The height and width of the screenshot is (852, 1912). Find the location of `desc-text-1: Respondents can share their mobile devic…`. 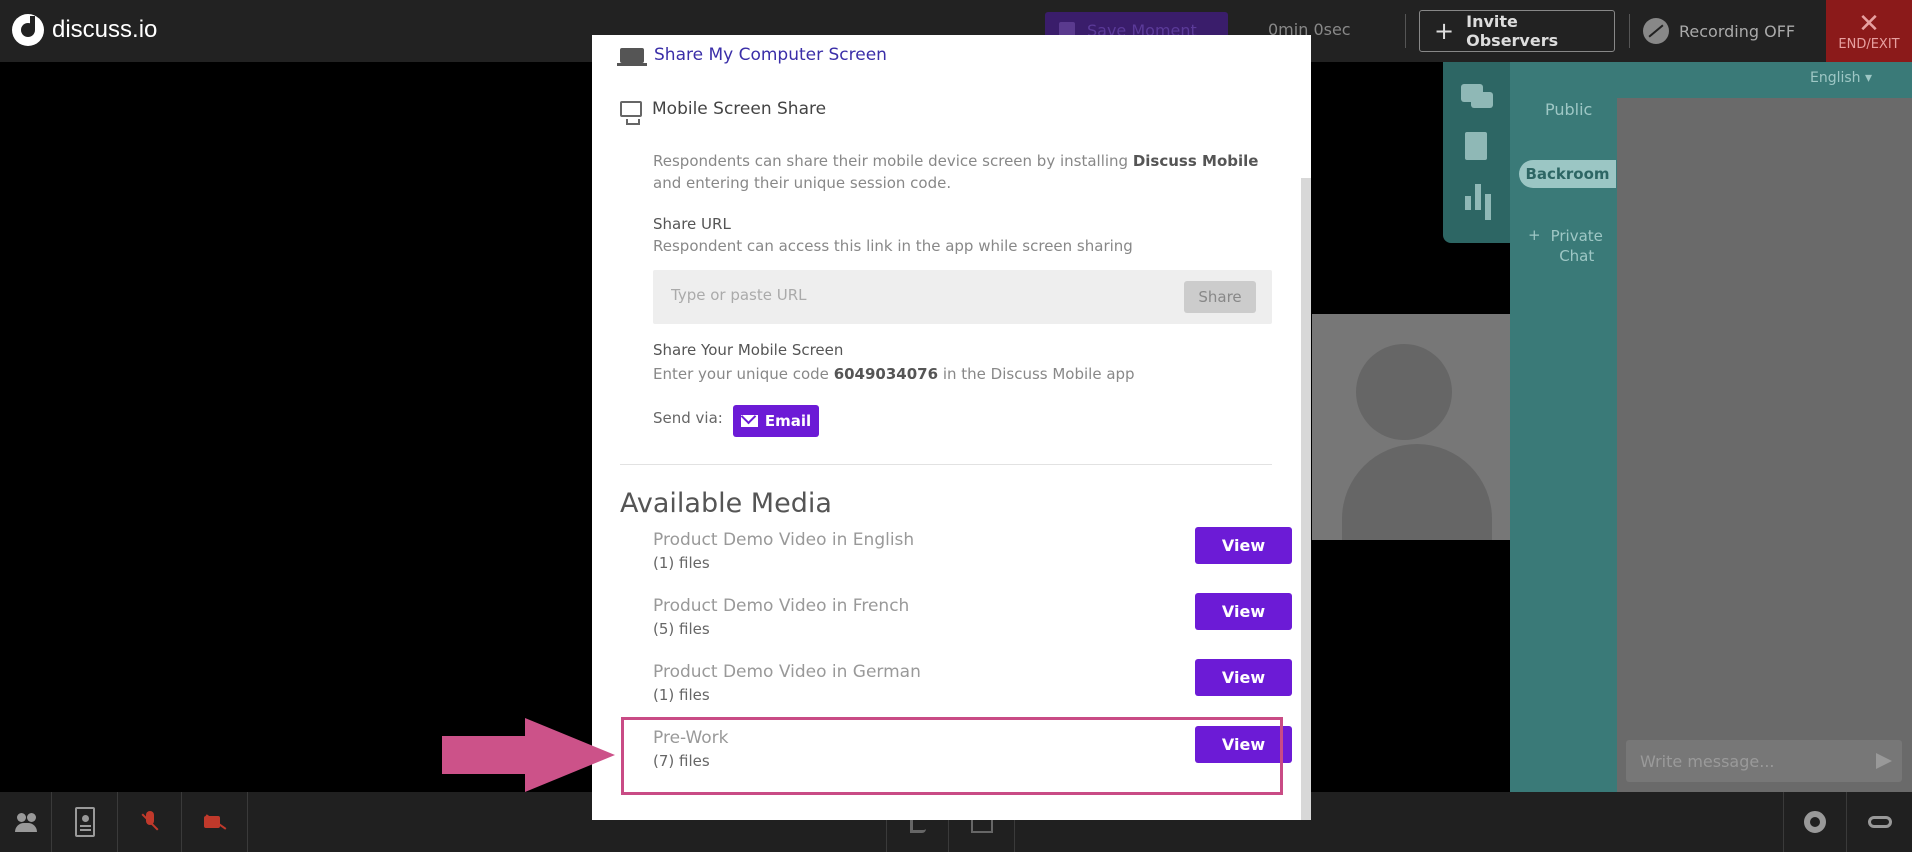

desc-text-1: Respondents can share their mobile devic… is located at coordinates (893, 161).